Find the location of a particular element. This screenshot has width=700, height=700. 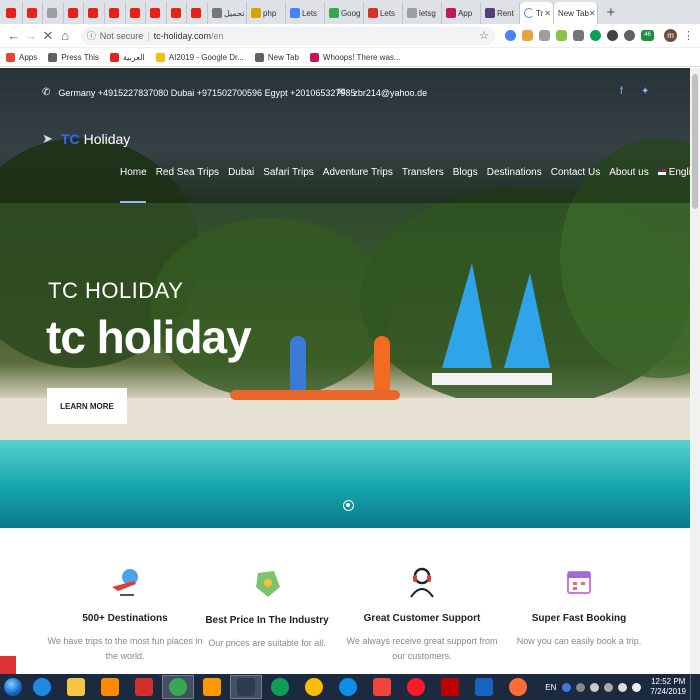

contact-email: ✉ zbr214@yahoo.de is located at coordinates (382, 92).